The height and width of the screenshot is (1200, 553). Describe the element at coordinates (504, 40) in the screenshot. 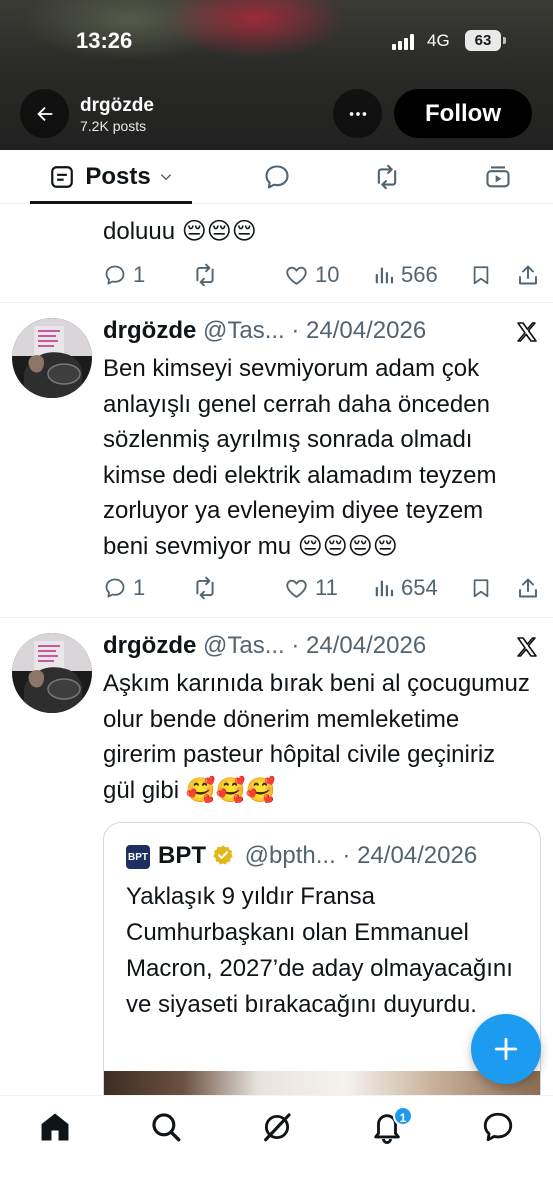

I see `battery-tip` at that location.